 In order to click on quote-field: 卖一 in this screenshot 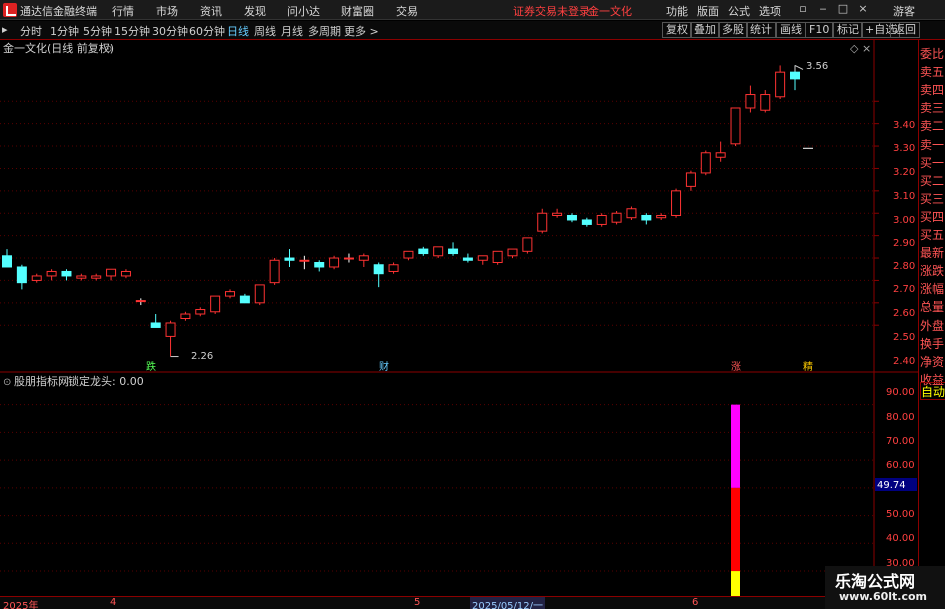, I will do `click(932, 145)`.